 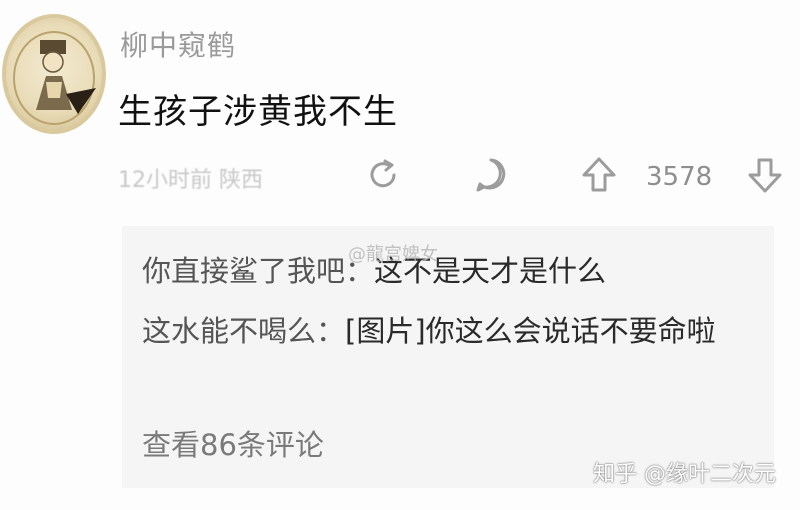 What do you see at coordinates (178, 44) in the screenshot?
I see `username: 柳中窥鹤` at bounding box center [178, 44].